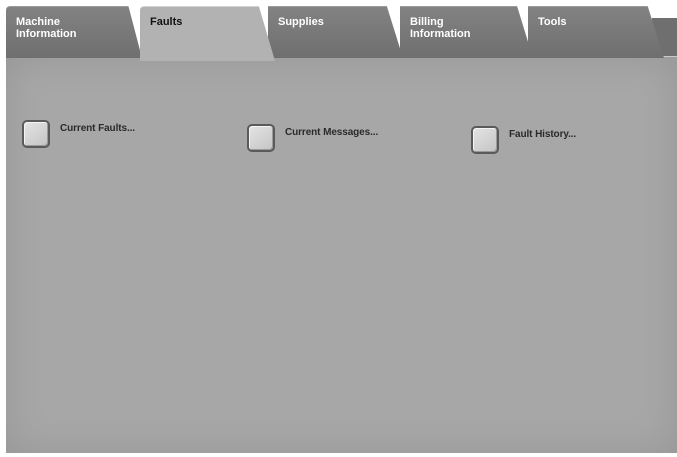  I want to click on tab-tools-label: Tools, so click(552, 22).